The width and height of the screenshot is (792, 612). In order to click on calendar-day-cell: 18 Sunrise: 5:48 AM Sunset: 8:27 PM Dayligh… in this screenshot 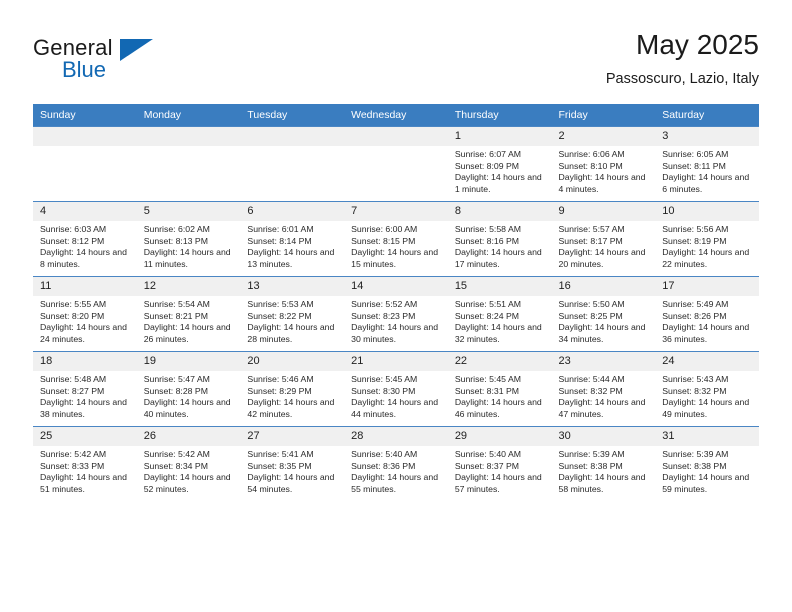, I will do `click(85, 389)`.